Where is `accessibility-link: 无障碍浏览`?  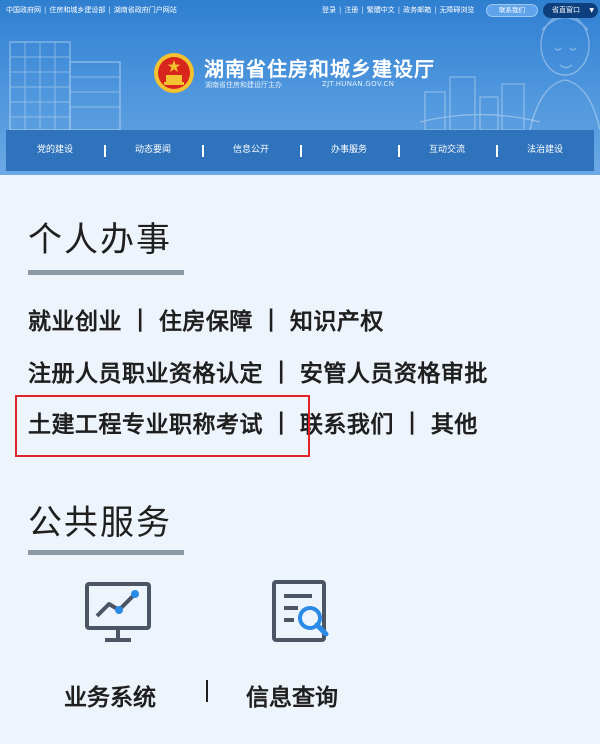
accessibility-link: 无障碍浏览 is located at coordinates (456, 10).